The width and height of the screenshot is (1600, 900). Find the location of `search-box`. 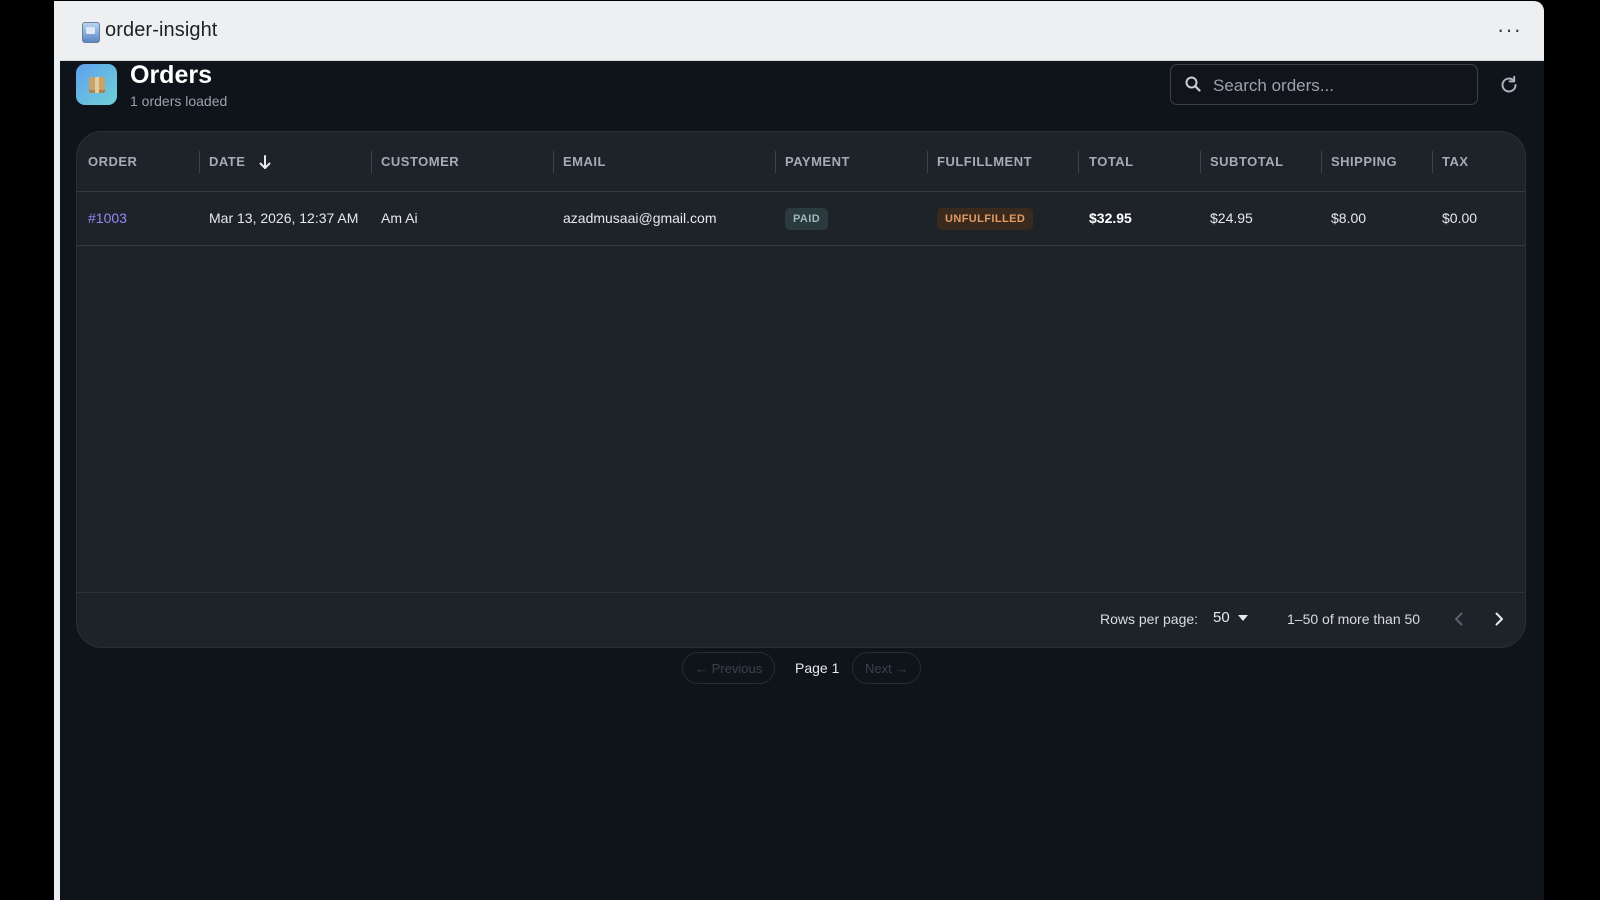

search-box is located at coordinates (1324, 85).